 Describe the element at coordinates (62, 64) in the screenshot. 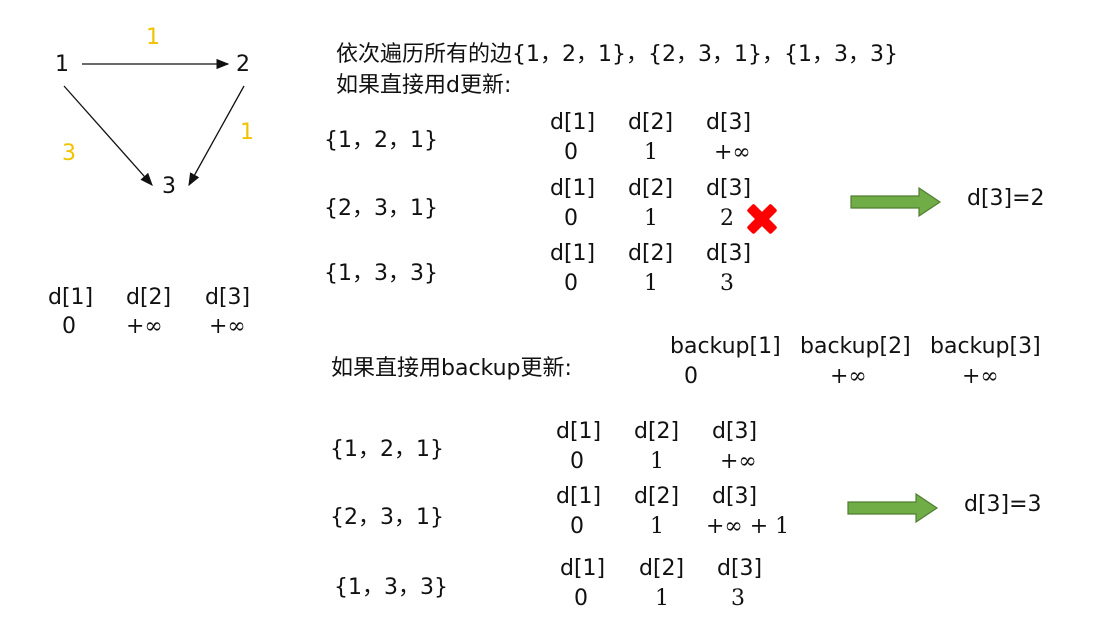

I see `node-1: 1` at that location.